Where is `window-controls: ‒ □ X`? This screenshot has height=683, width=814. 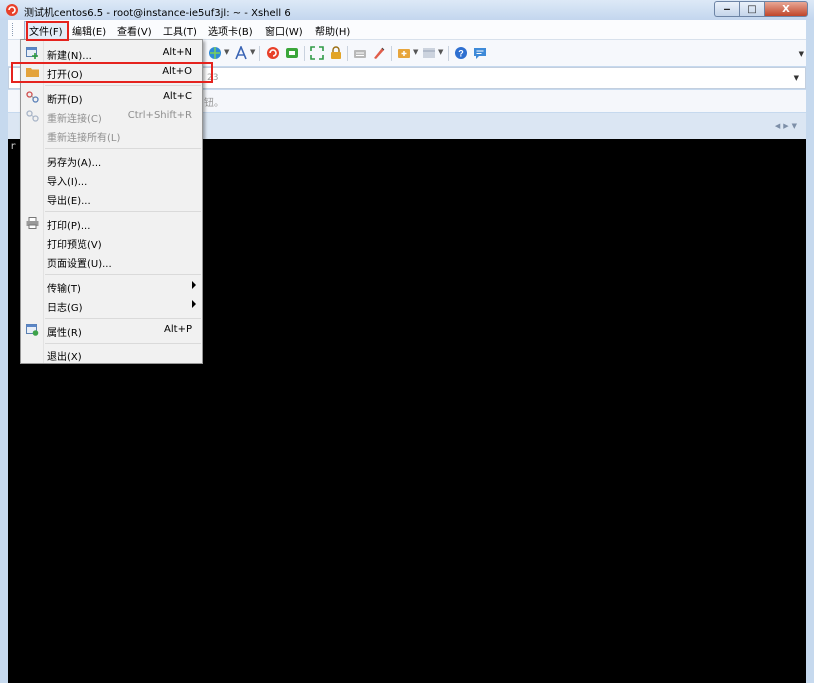 window-controls: ‒ □ X is located at coordinates (761, 9).